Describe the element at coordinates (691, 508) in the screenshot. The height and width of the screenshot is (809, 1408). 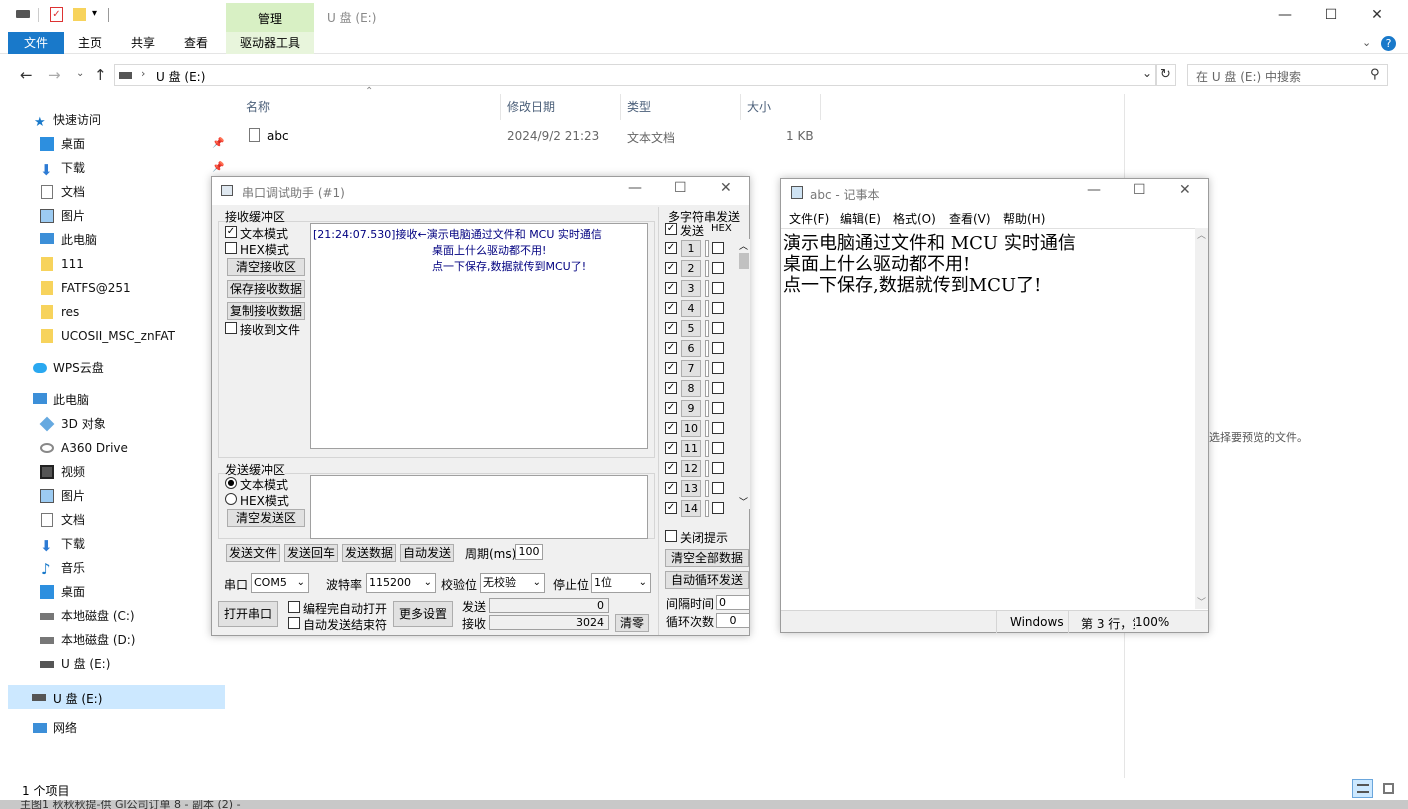
I see `multi-row-send-button: 14` at that location.